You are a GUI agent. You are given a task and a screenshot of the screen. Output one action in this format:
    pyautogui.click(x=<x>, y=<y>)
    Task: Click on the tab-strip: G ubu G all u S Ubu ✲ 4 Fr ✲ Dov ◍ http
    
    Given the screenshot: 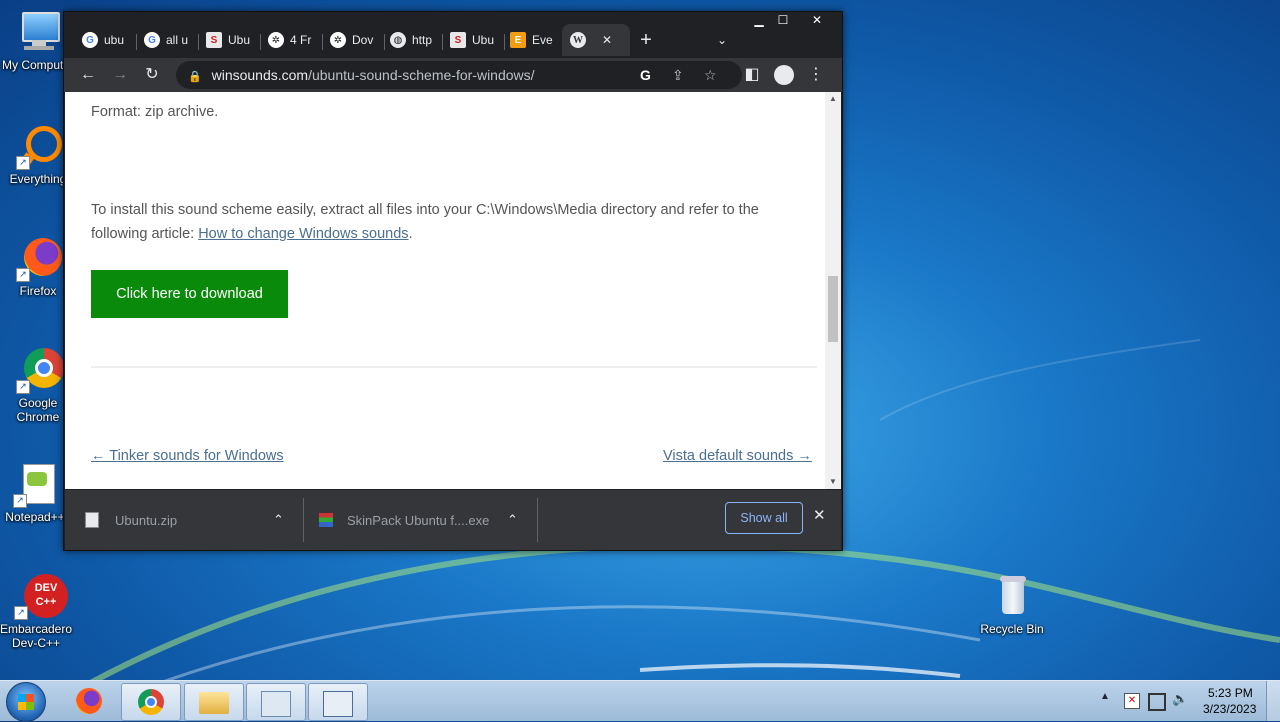 What is the action you would take?
    pyautogui.click(x=453, y=40)
    